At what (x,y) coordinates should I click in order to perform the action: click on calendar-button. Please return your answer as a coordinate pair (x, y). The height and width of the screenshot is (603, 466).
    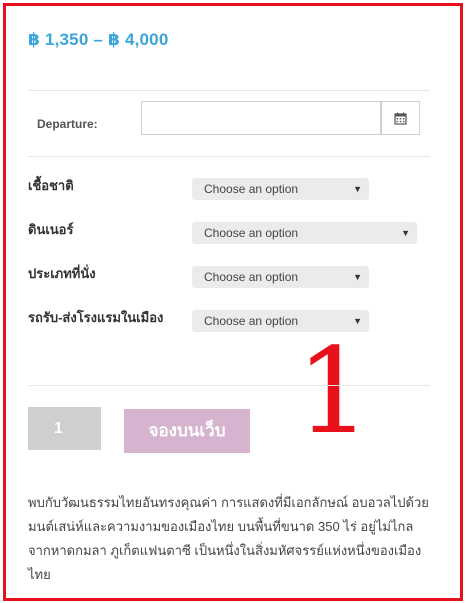
    Looking at the image, I should click on (400, 118).